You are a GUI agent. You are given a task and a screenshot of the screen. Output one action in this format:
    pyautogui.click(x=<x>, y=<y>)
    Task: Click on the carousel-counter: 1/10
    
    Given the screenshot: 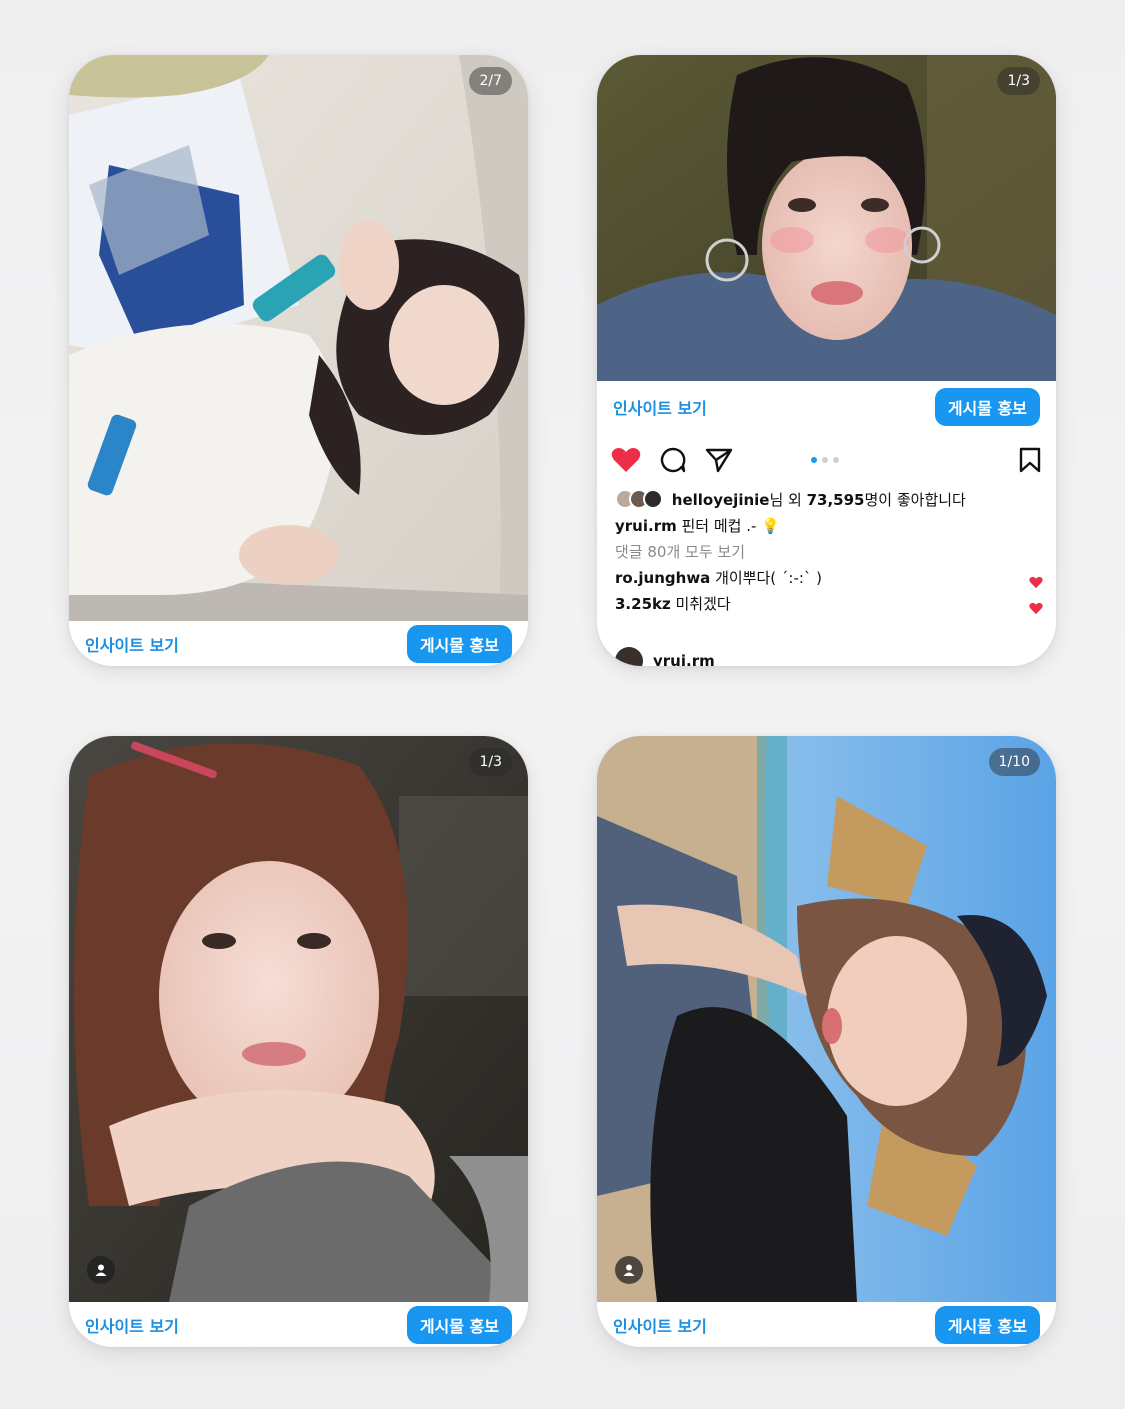 What is the action you would take?
    pyautogui.click(x=1014, y=762)
    